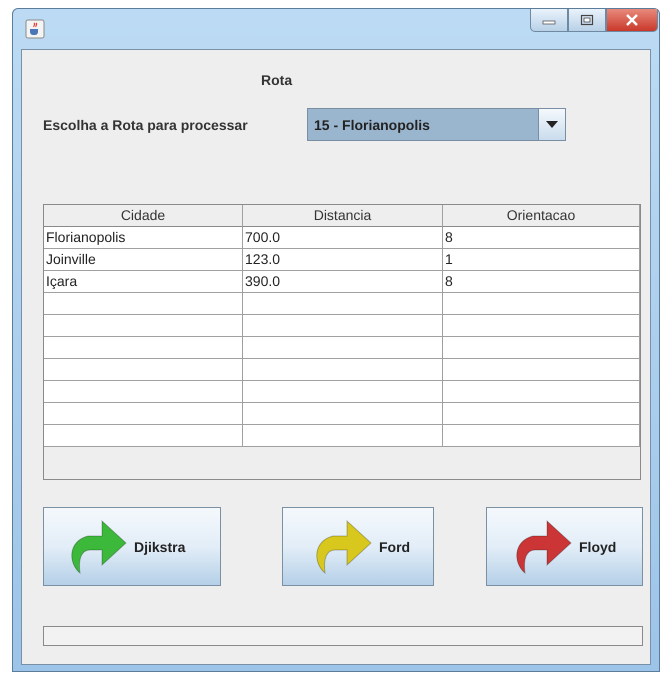  I want to click on run-button: Djikstra, so click(132, 546).